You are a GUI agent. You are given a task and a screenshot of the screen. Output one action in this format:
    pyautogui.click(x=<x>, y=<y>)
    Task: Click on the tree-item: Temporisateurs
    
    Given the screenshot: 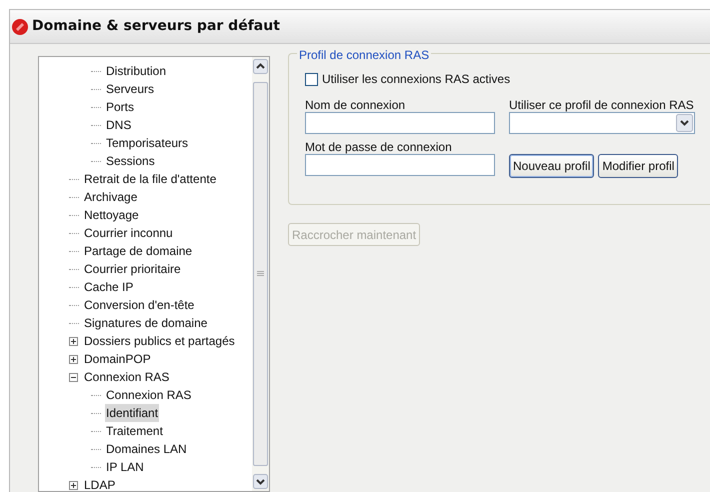 What is the action you would take?
    pyautogui.click(x=147, y=143)
    